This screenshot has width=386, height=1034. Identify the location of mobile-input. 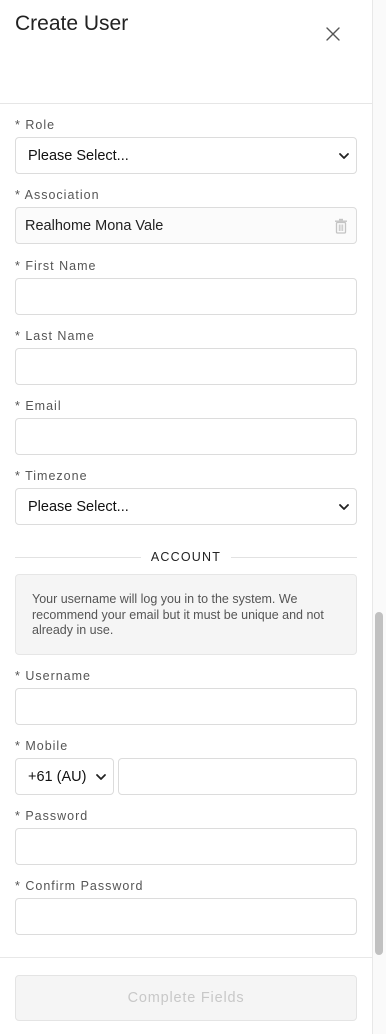
(237, 776).